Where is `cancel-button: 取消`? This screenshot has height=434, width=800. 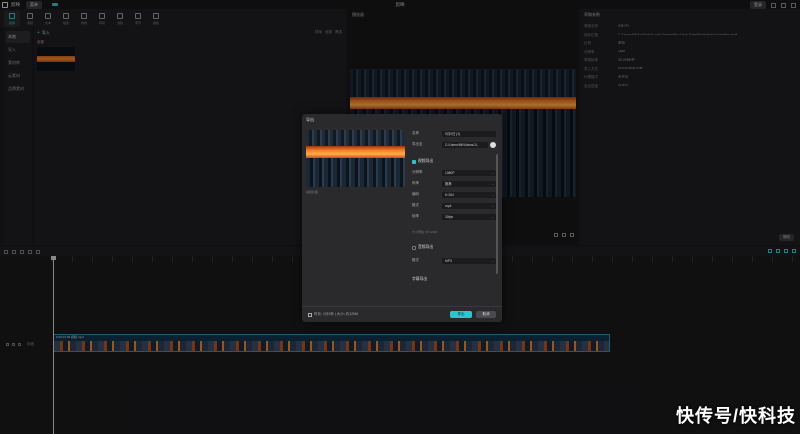 cancel-button: 取消 is located at coordinates (486, 314).